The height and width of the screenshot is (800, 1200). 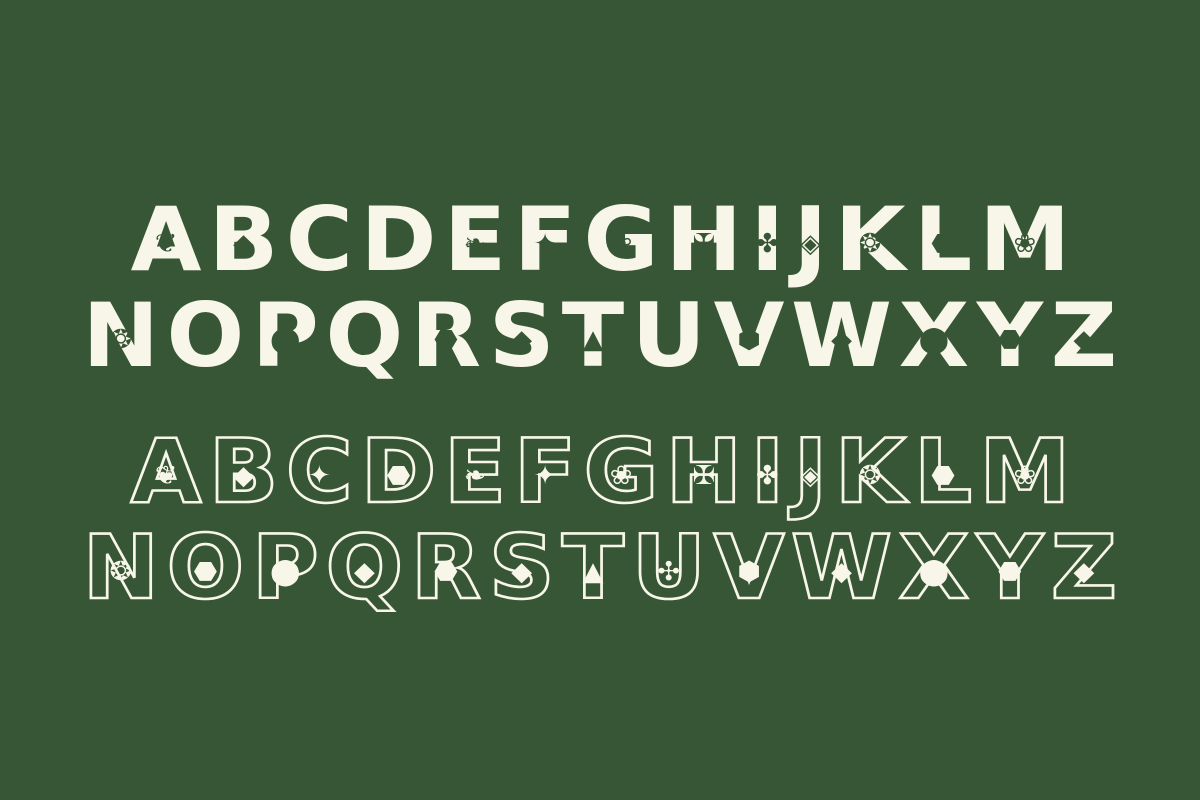 I want to click on letter-text: U, so click(x=669, y=335).